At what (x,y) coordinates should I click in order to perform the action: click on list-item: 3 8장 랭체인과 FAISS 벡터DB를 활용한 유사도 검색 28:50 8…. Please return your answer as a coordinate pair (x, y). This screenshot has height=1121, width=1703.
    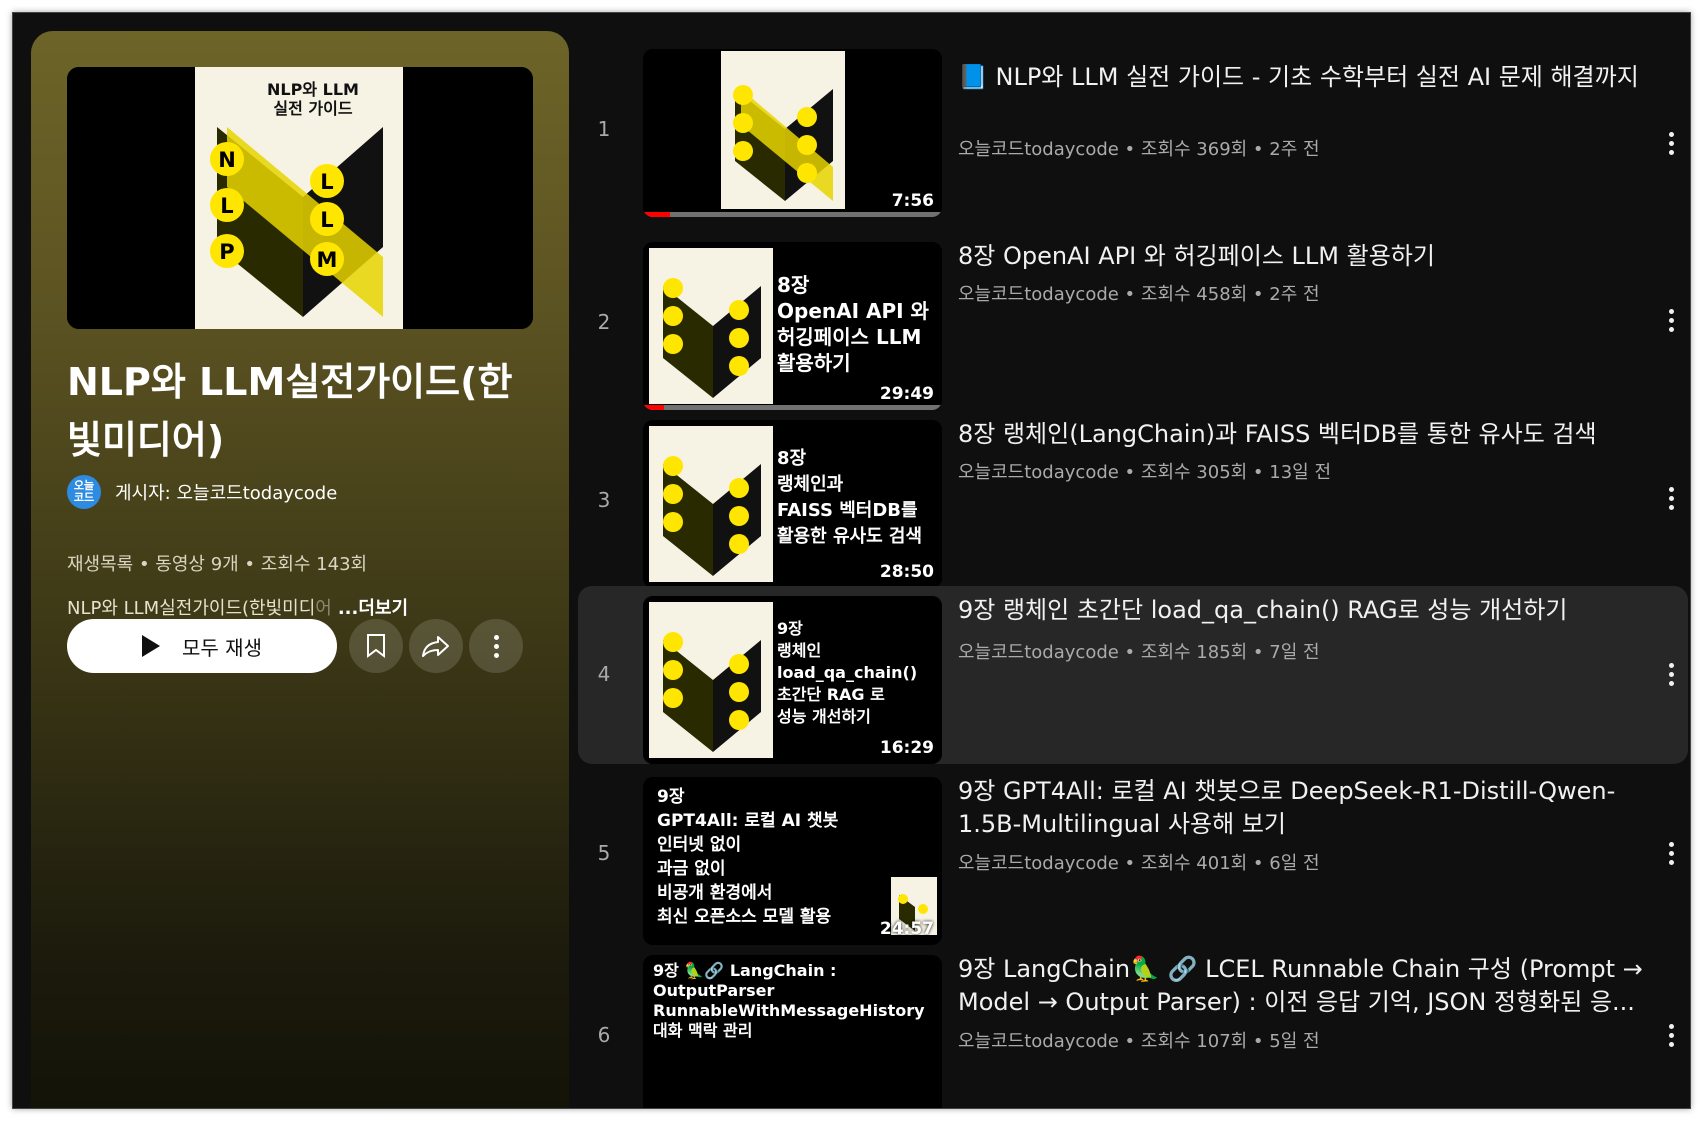
    Looking at the image, I should click on (1133, 504).